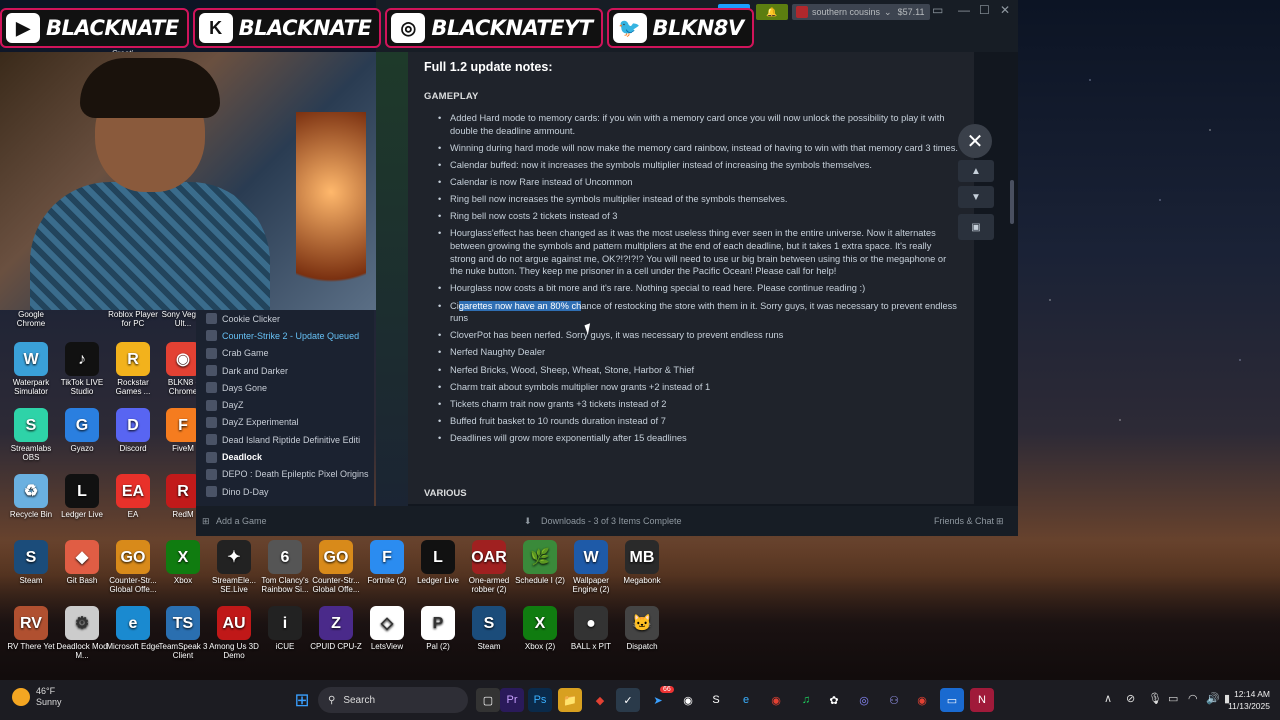  What do you see at coordinates (540, 700) in the screenshot?
I see `photoshop-icon: Ps` at bounding box center [540, 700].